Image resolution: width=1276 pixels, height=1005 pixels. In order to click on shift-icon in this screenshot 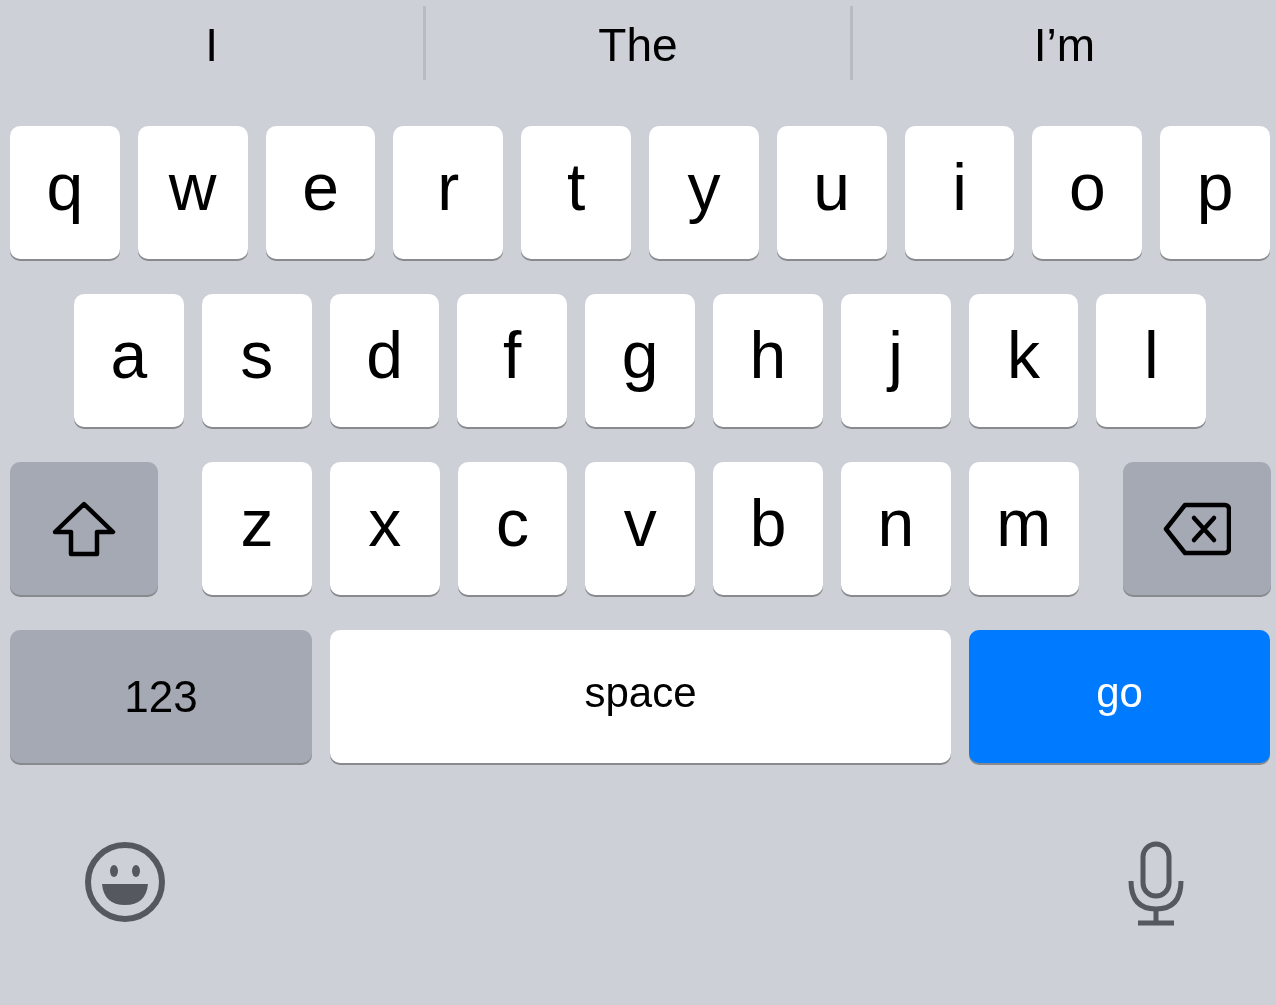, I will do `click(84, 528)`.